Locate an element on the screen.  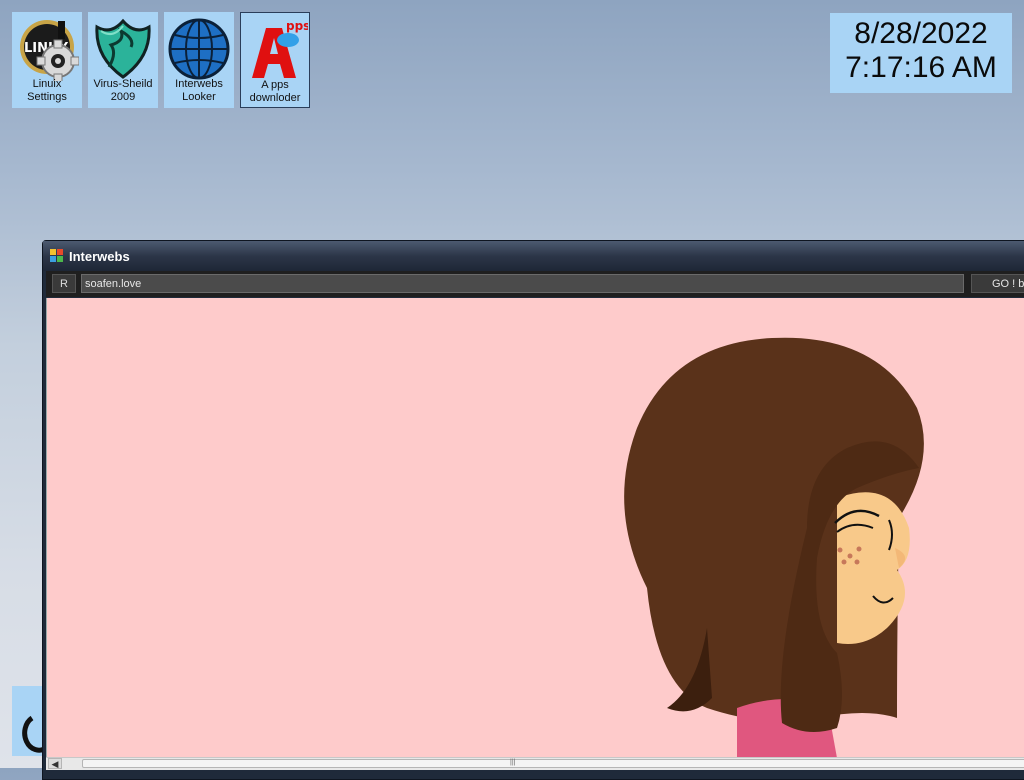
desktop-icon-interwebs-looker: Interwebs Looker is located at coordinates (199, 60).